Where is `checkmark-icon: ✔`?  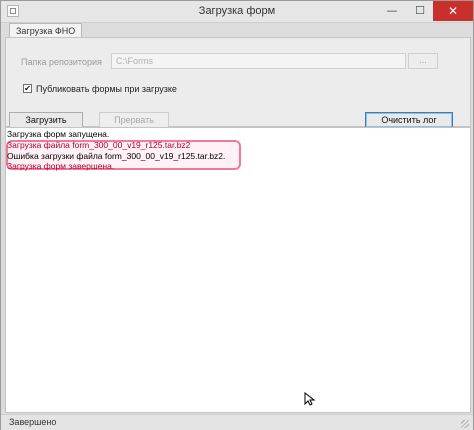
checkmark-icon: ✔ is located at coordinates (27, 88).